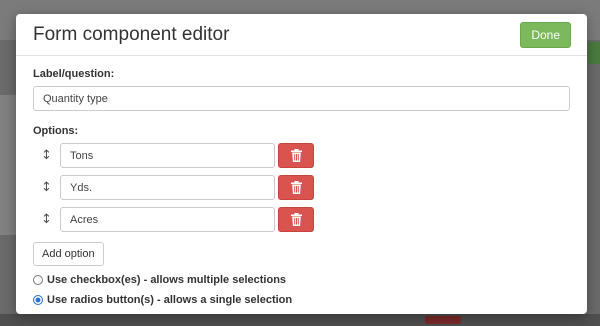  Describe the element at coordinates (594, 53) in the screenshot. I see `background-button` at that location.